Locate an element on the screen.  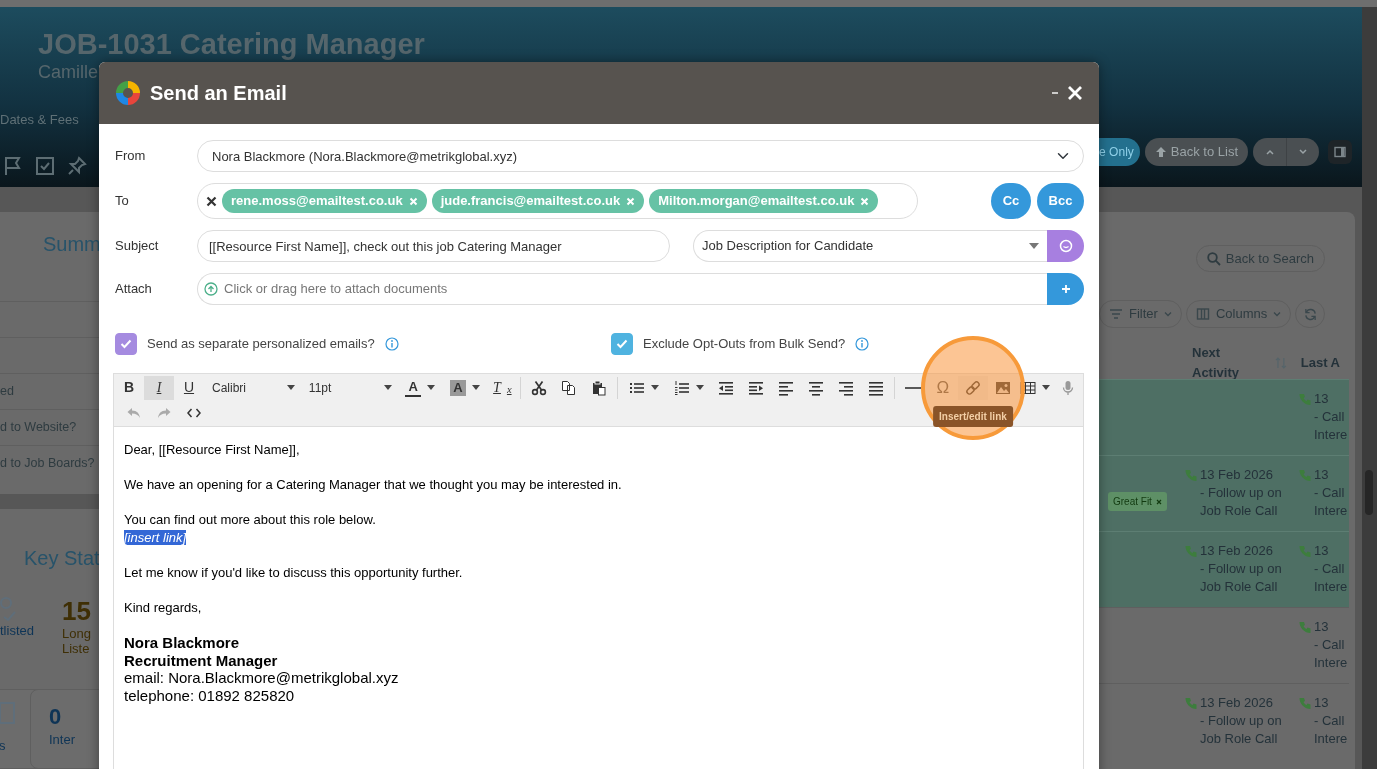
chevron-up-icon is located at coordinates (1269, 152).